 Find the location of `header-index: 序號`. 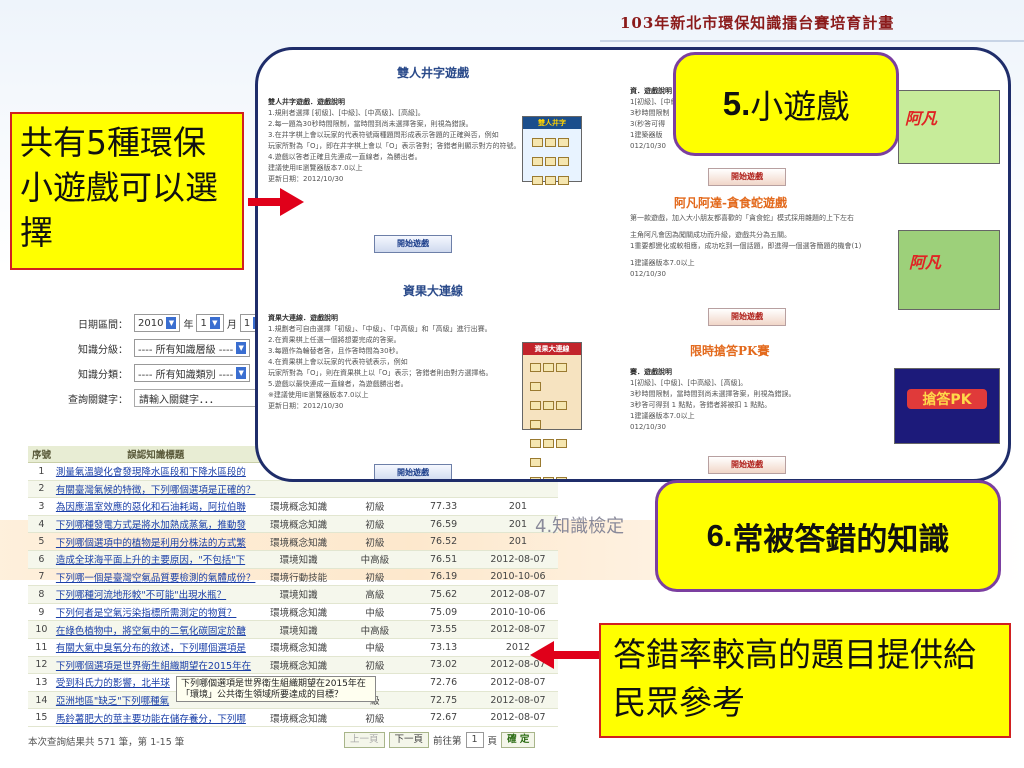

header-index: 序號 is located at coordinates (41, 454).